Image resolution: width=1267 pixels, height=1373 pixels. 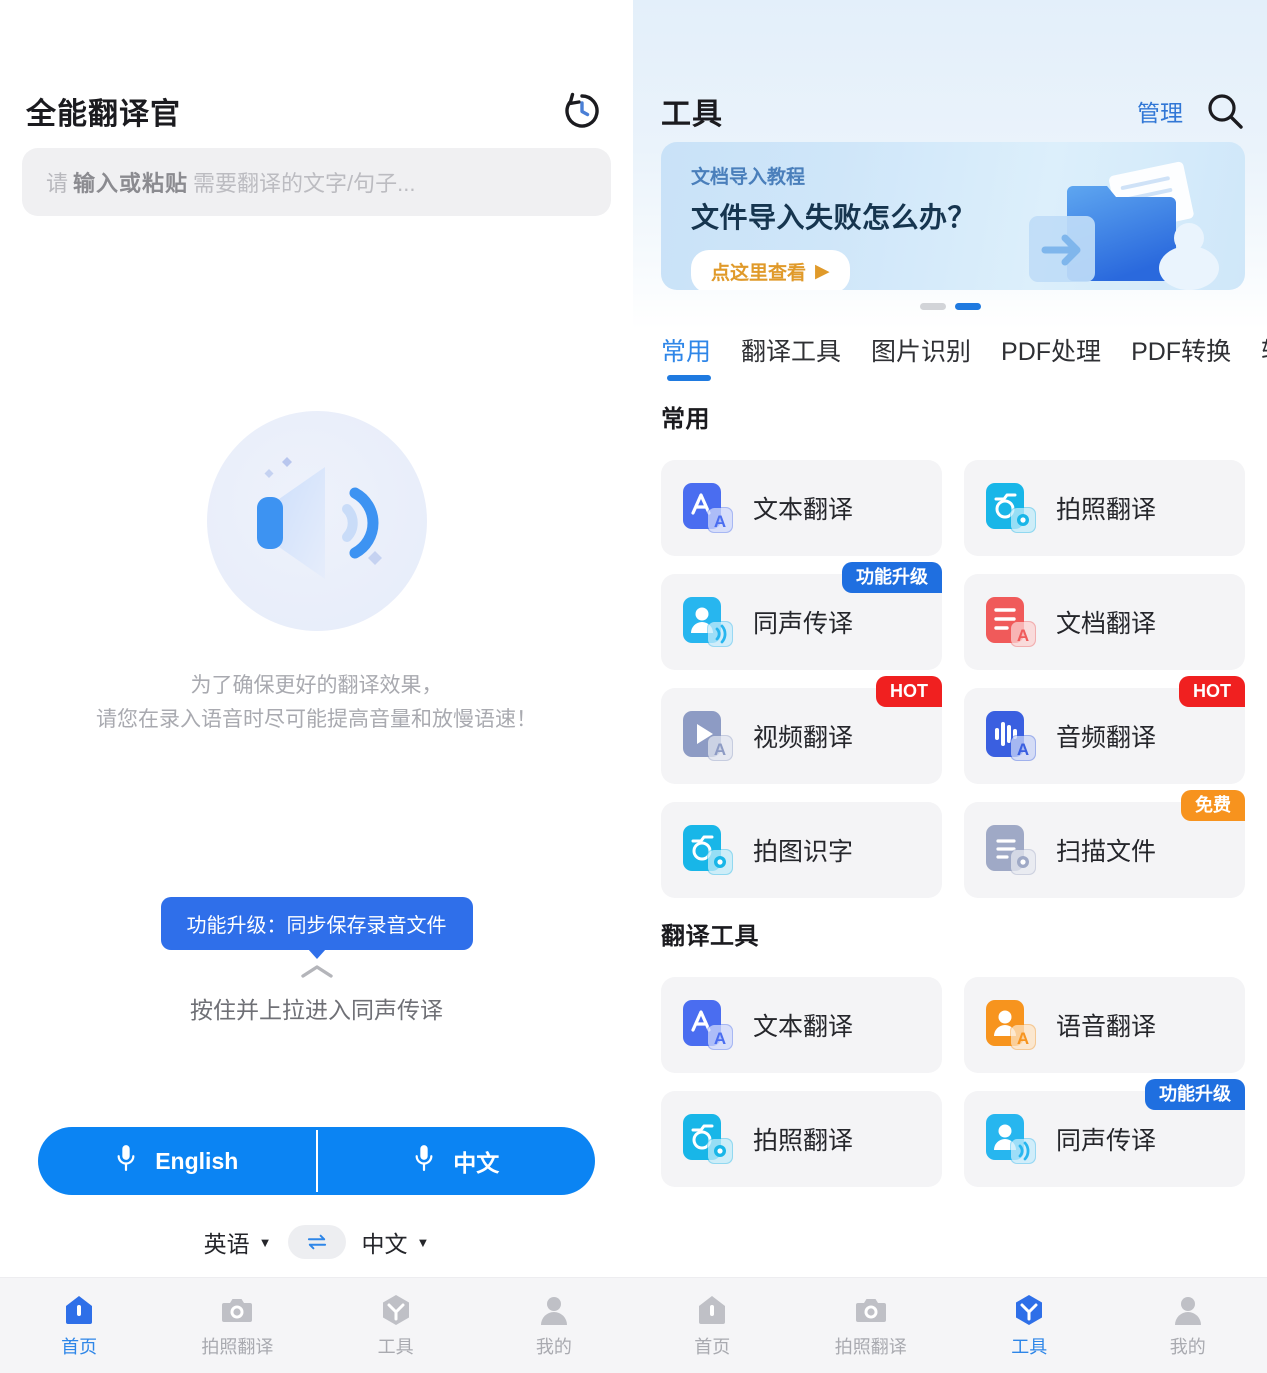 I want to click on status-badge: 免费, so click(x=1213, y=805).